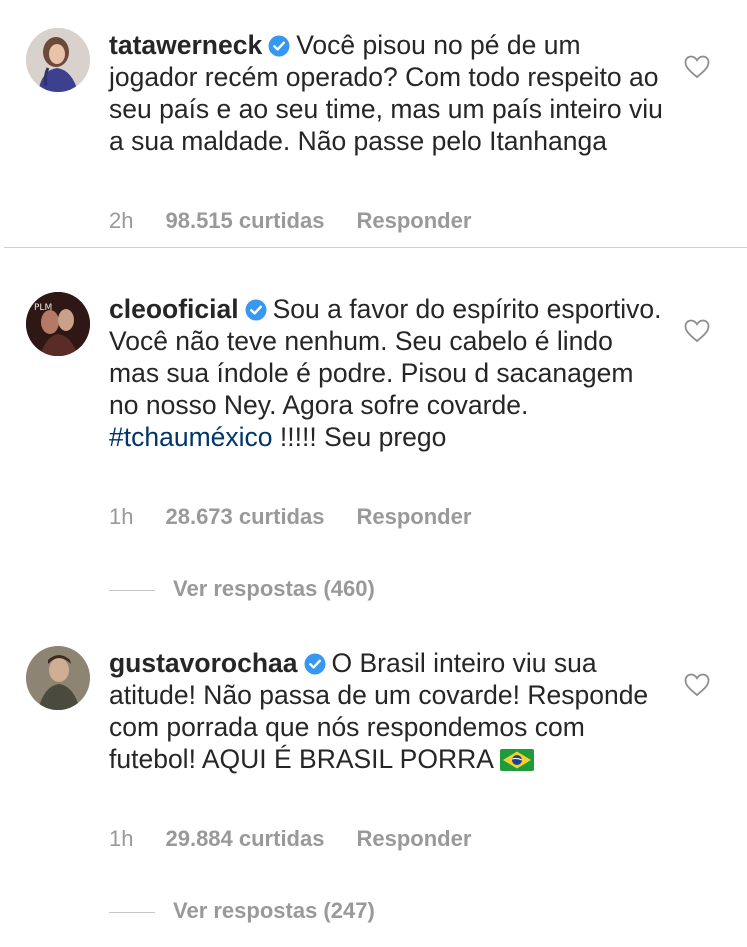 This screenshot has width=747, height=947. What do you see at coordinates (58, 324) in the screenshot?
I see `avatar: PLM` at bounding box center [58, 324].